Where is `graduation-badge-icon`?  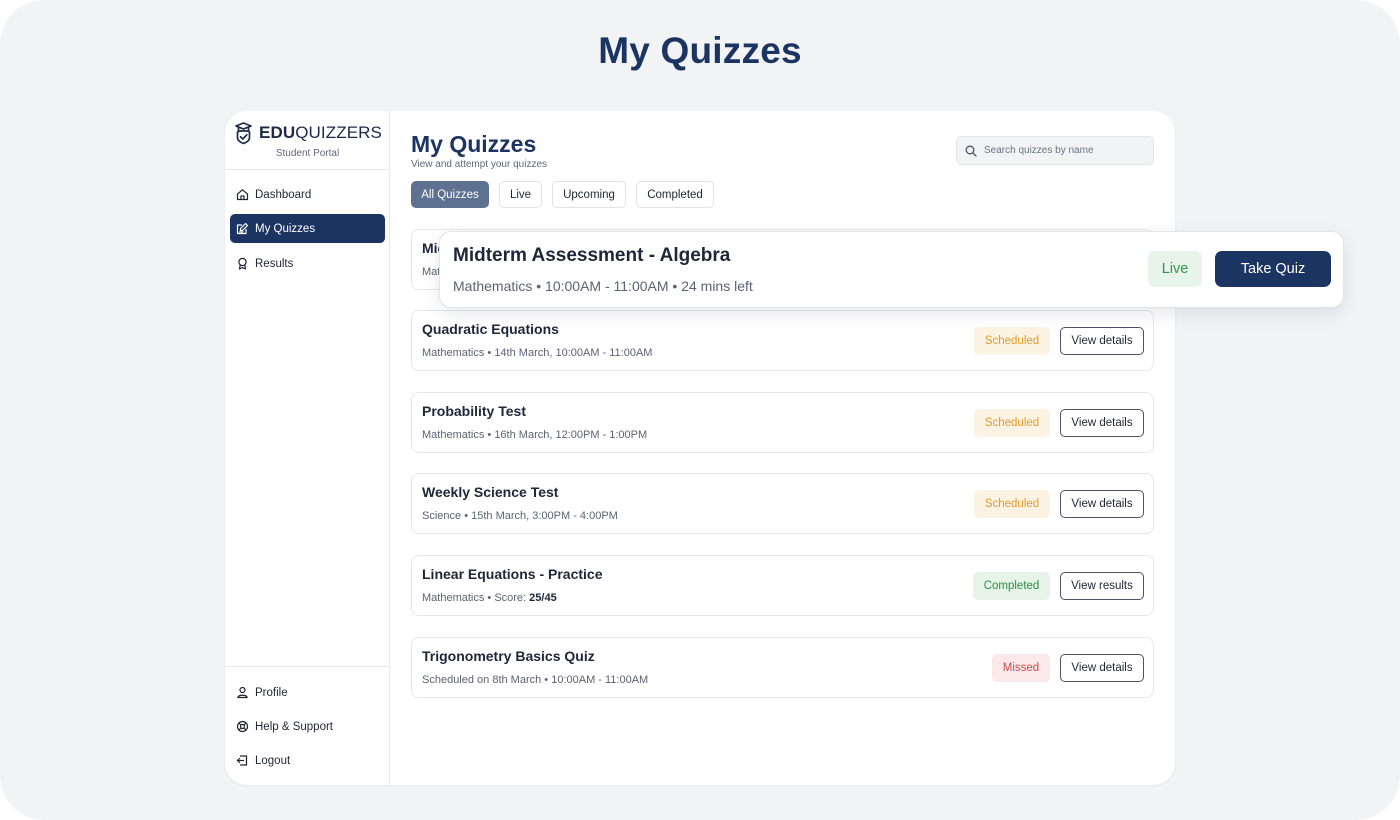 graduation-badge-icon is located at coordinates (243, 133).